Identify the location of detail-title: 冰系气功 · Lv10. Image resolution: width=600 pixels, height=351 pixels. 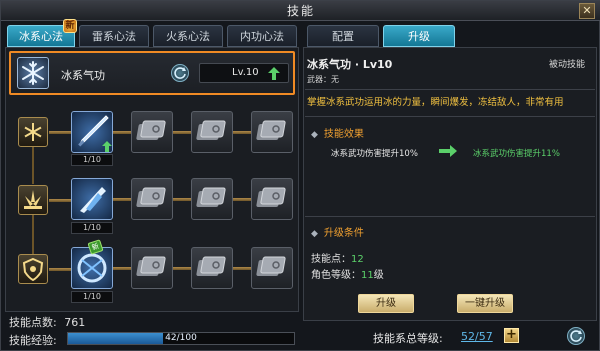
(350, 64).